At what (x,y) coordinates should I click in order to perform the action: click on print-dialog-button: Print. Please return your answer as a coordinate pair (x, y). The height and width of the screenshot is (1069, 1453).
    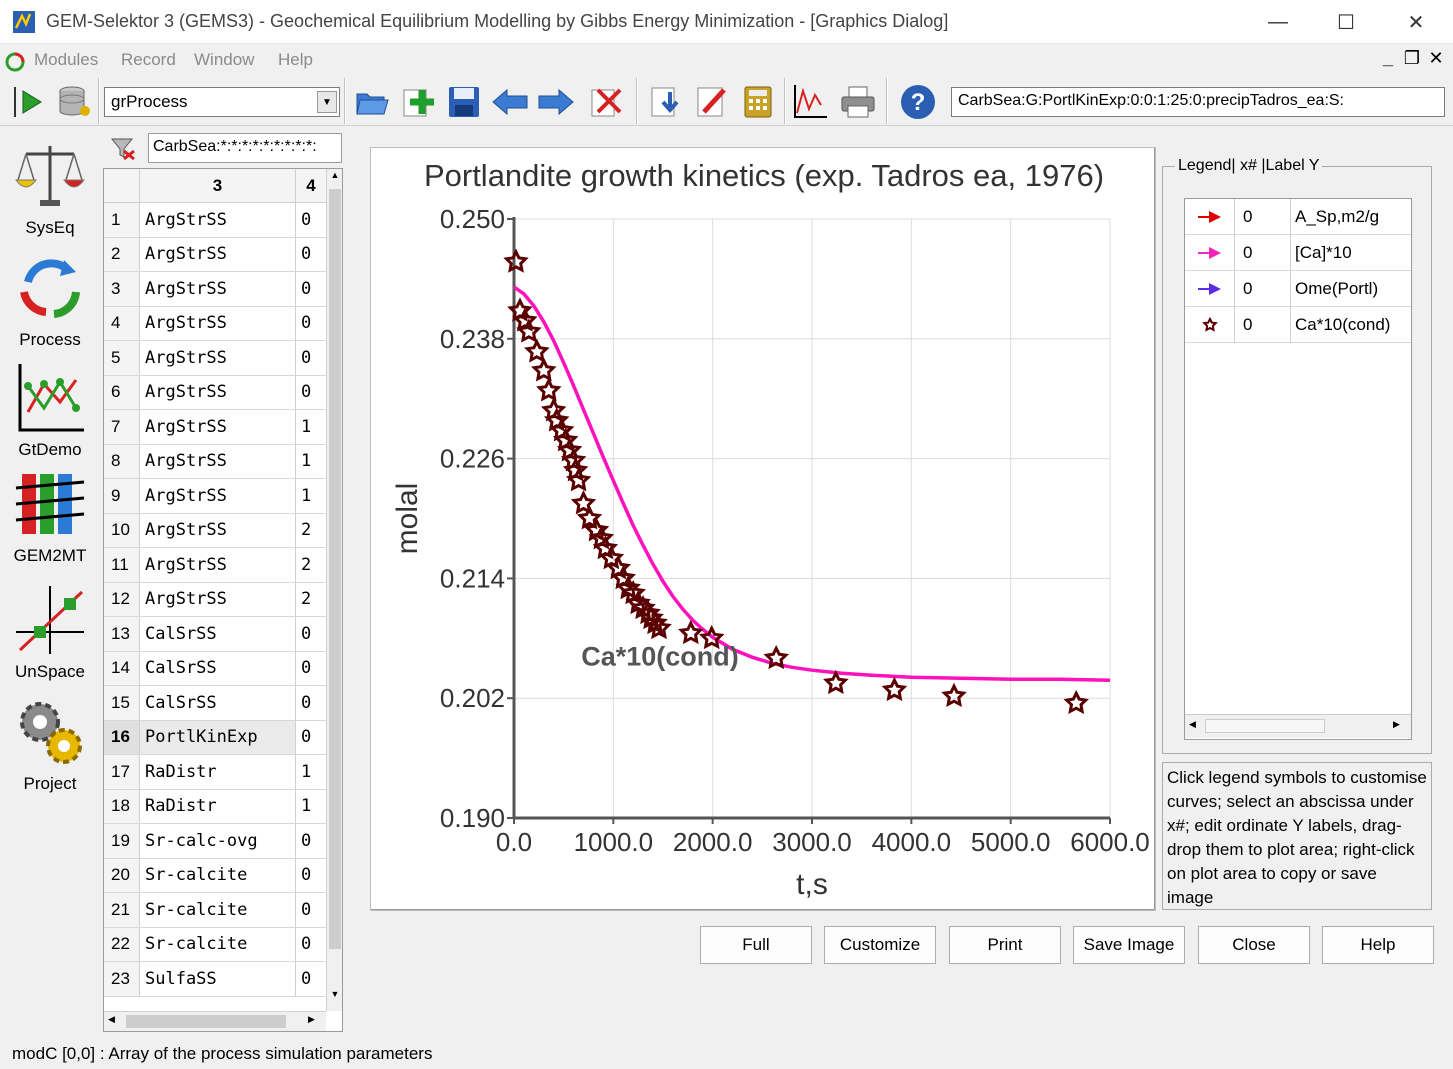
    Looking at the image, I should click on (1005, 945).